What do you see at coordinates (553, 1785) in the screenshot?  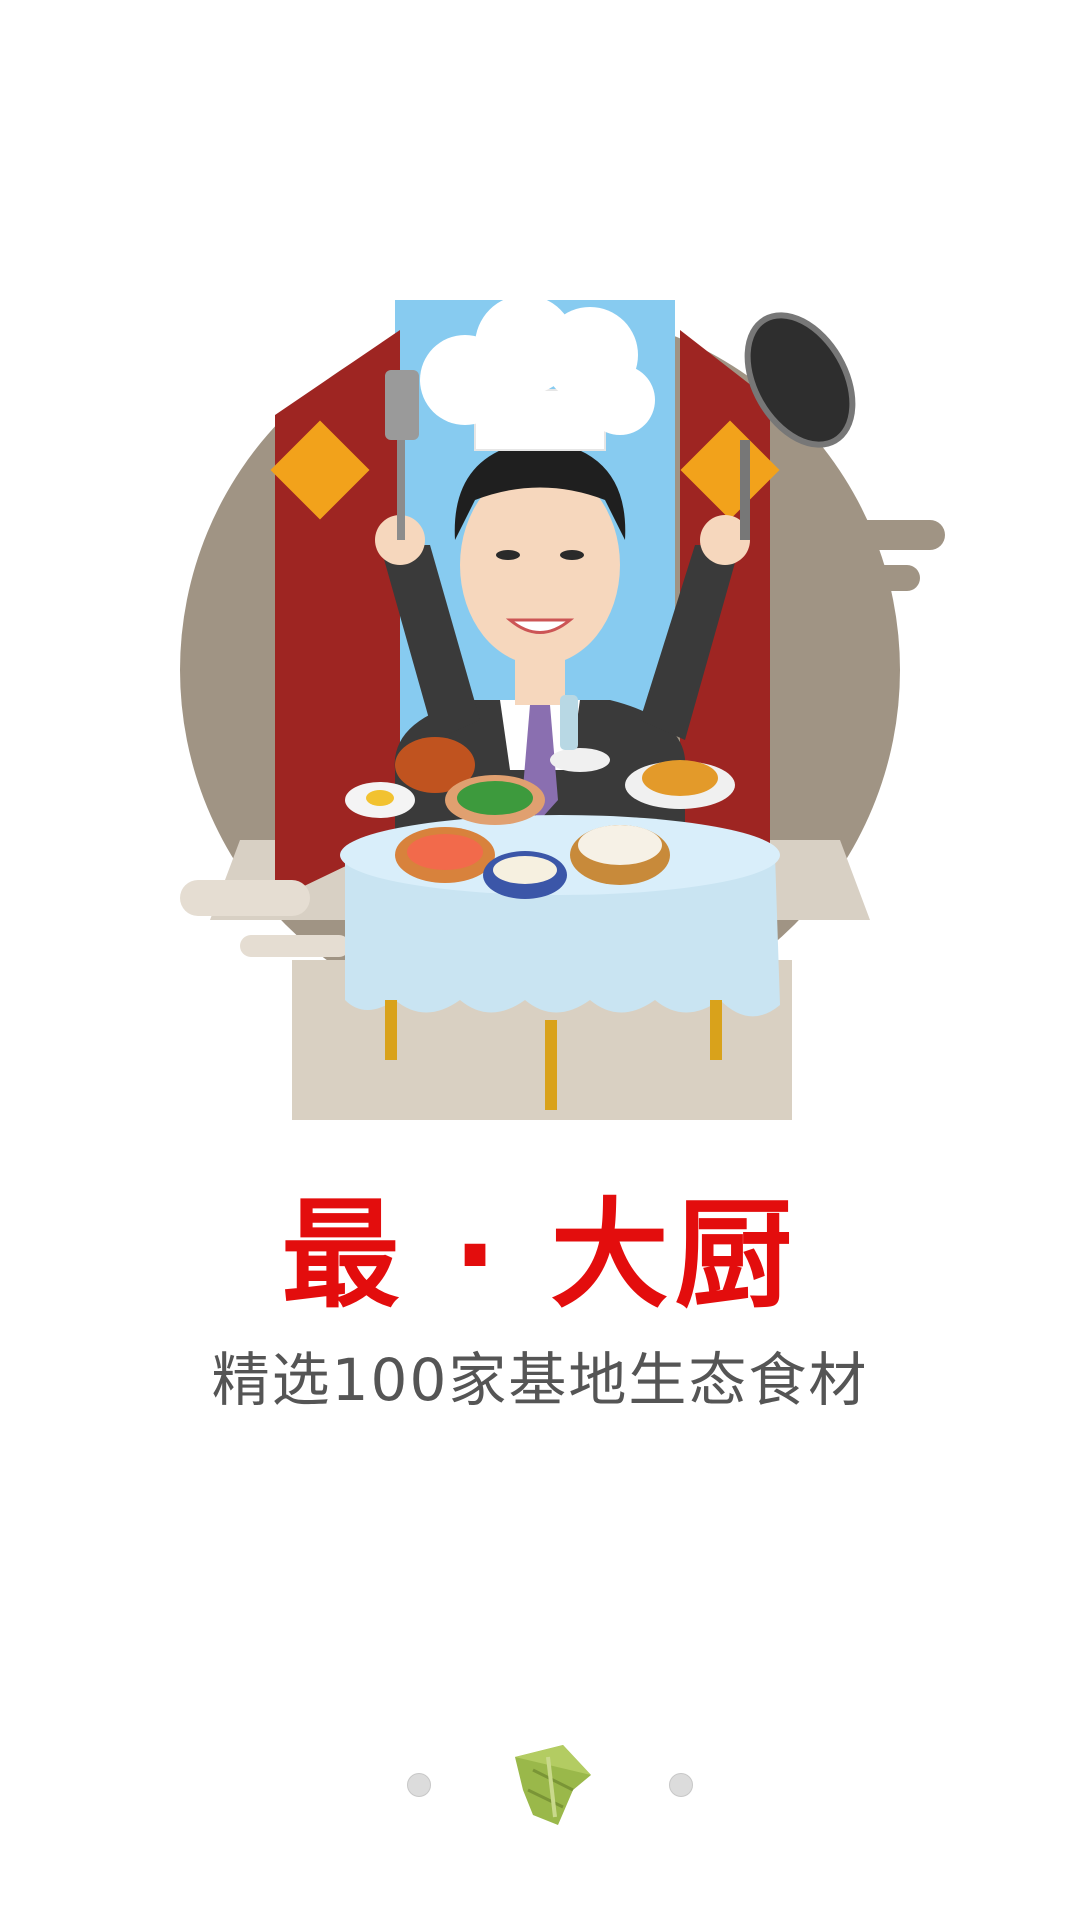 I see `zongzi-icon` at bounding box center [553, 1785].